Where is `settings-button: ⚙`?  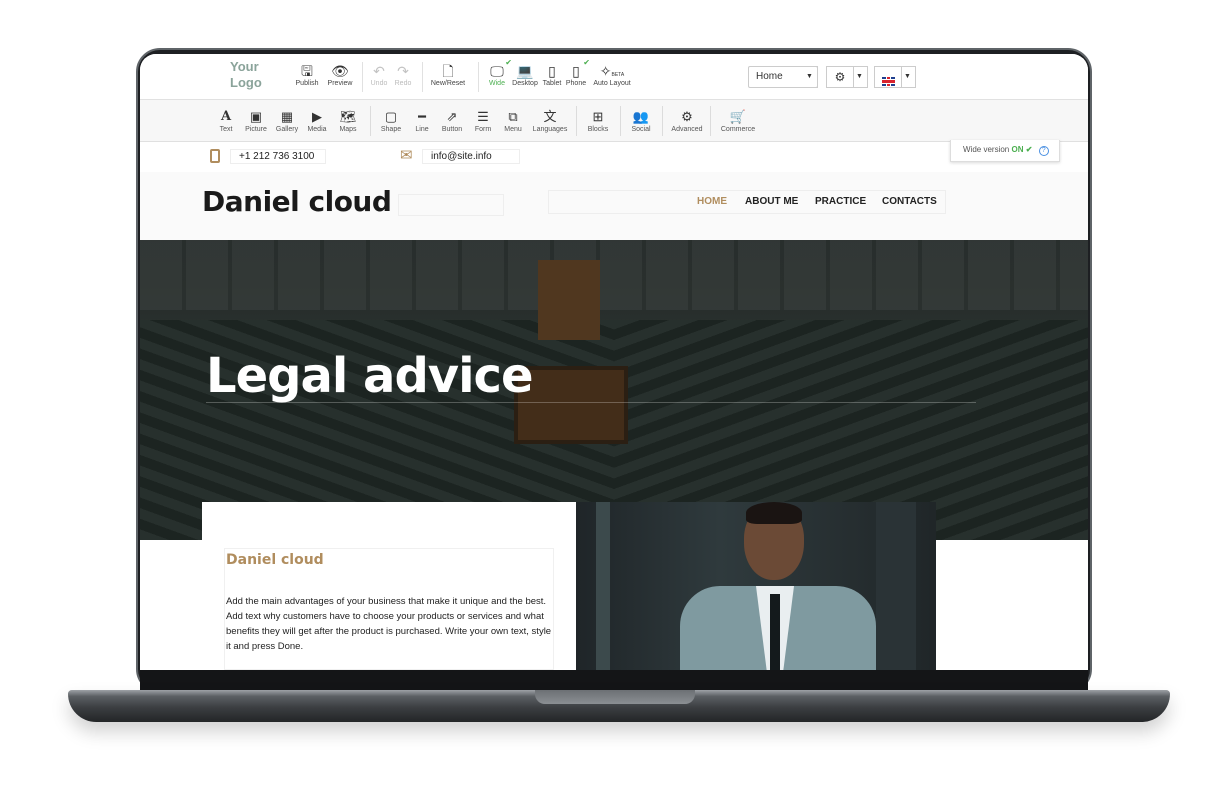
settings-button: ⚙ is located at coordinates (840, 77).